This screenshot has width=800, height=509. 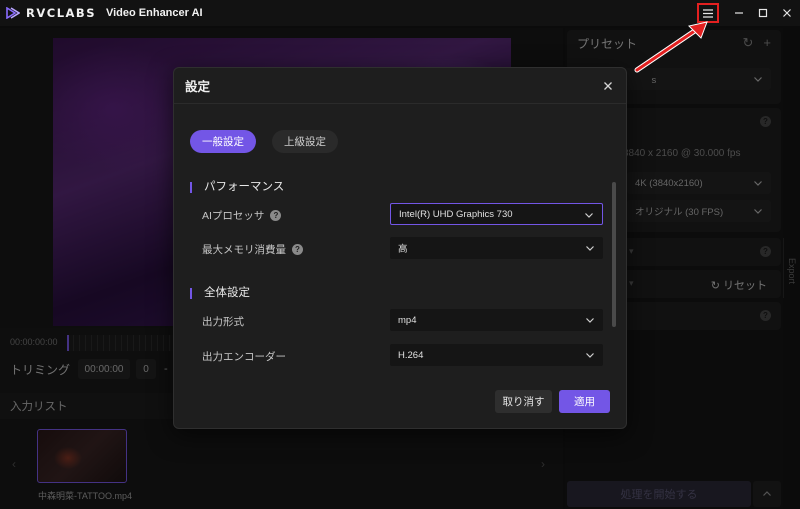 What do you see at coordinates (584, 401) in the screenshot?
I see `apply-button: 適用` at bounding box center [584, 401].